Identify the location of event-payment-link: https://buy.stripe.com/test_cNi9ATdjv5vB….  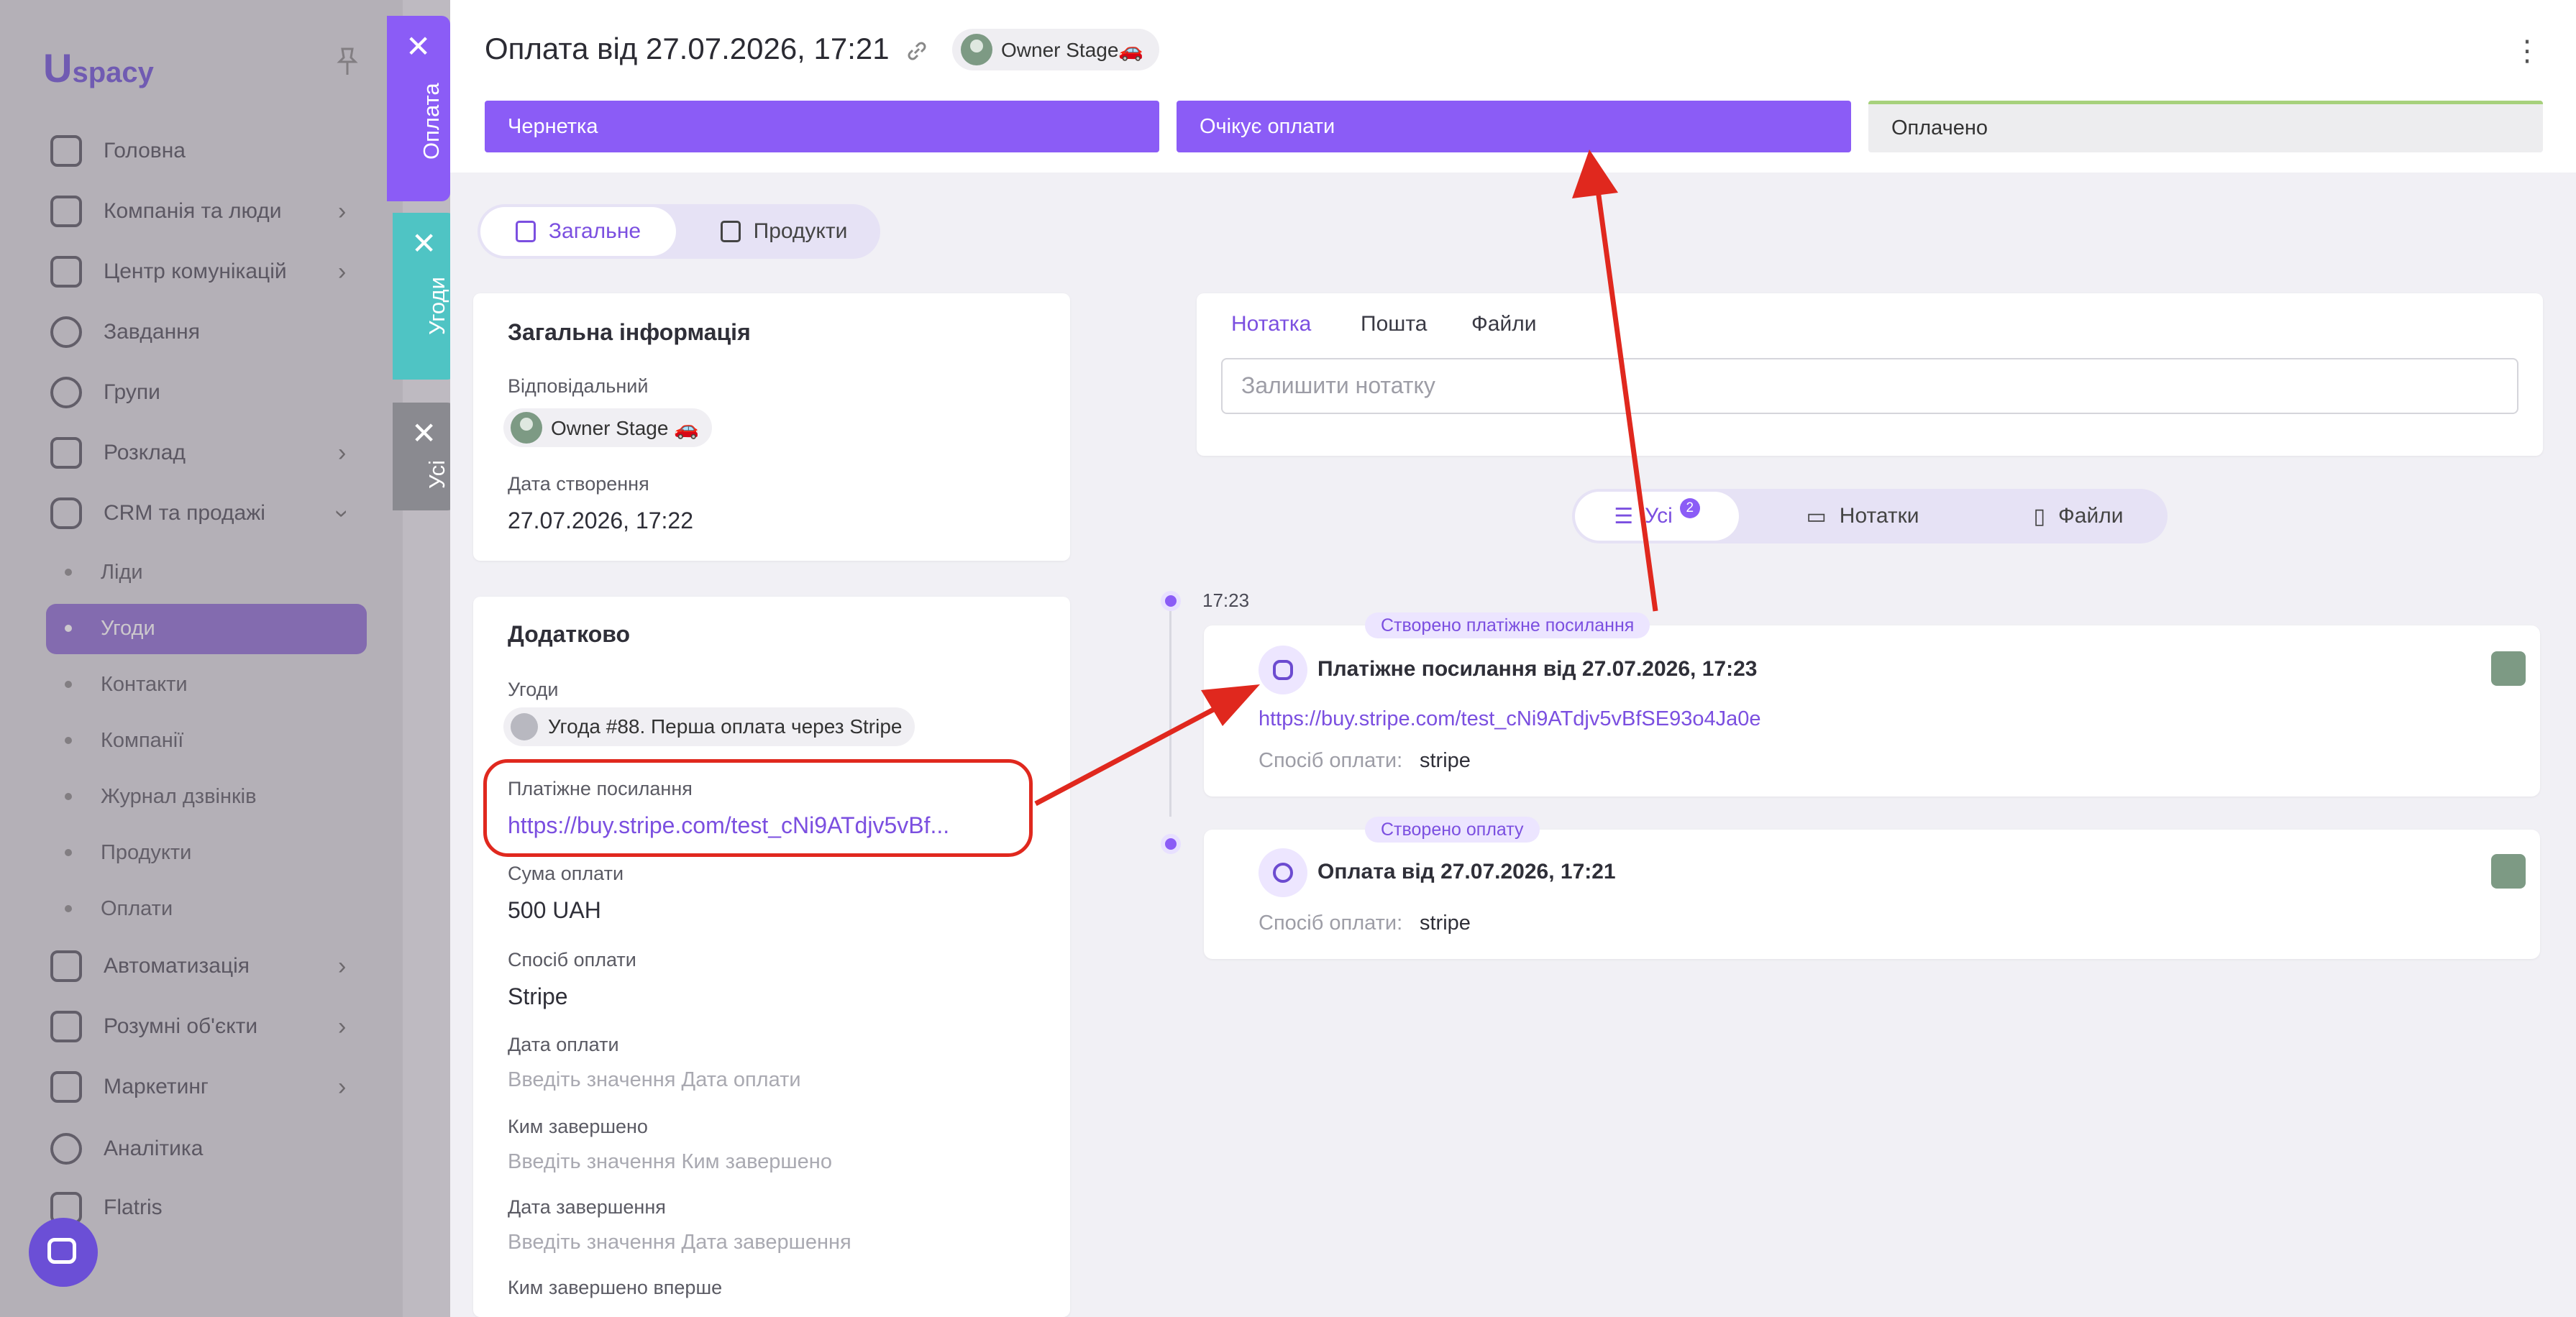
(1510, 719).